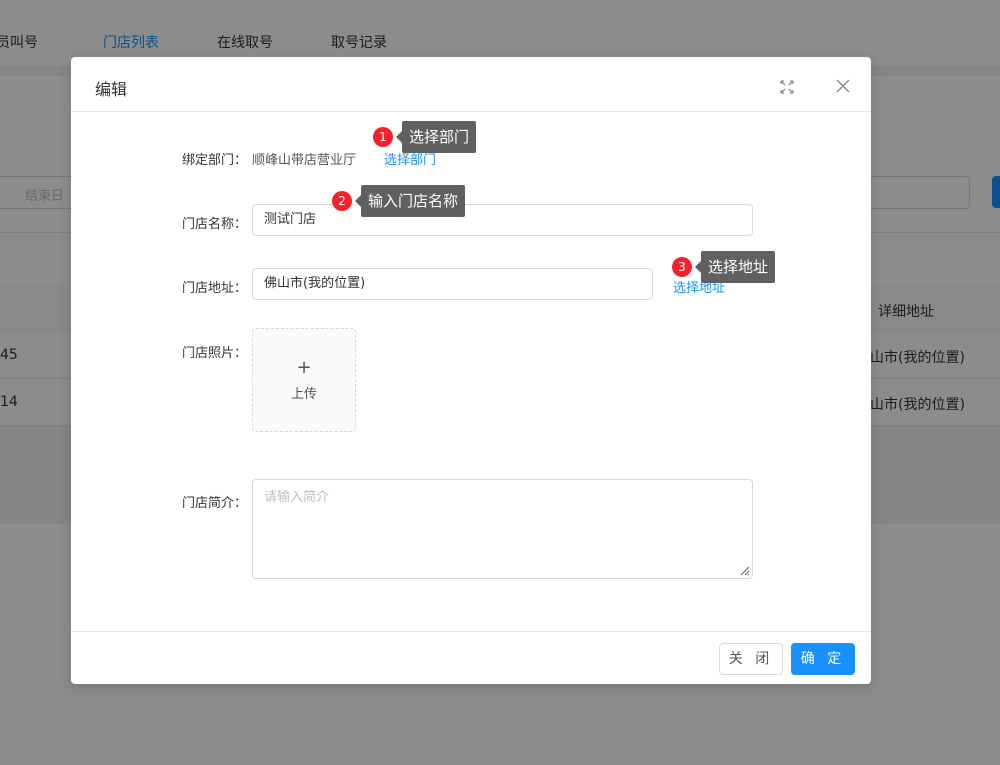 The height and width of the screenshot is (765, 1000). Describe the element at coordinates (823, 659) in the screenshot. I see `confirm-button: 确 定` at that location.